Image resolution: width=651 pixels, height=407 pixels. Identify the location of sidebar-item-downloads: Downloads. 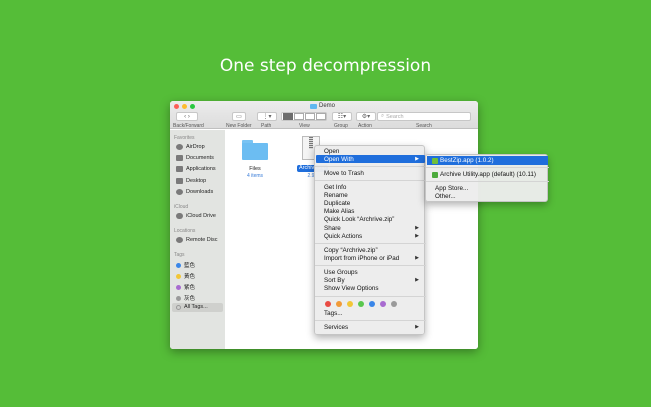
(194, 192).